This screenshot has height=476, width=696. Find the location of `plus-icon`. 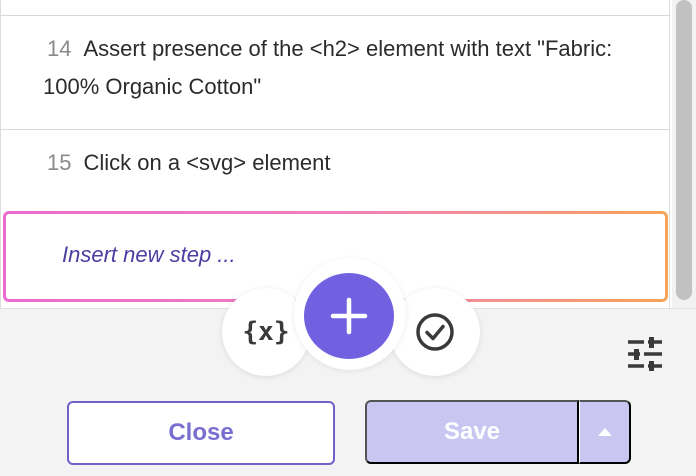

plus-icon is located at coordinates (349, 316).